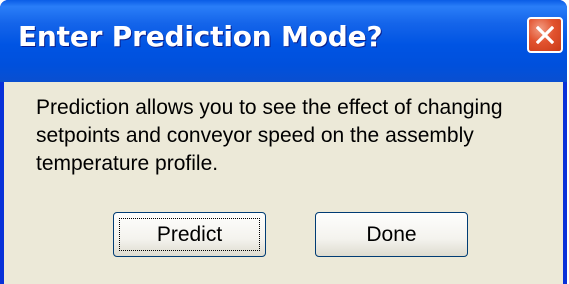 This screenshot has width=569, height=284. I want to click on done-button-label: Done, so click(391, 234).